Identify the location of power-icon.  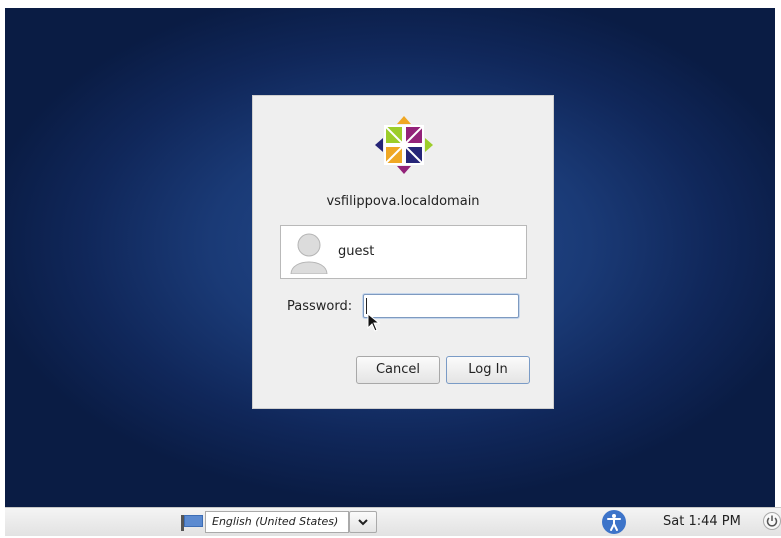
(772, 521).